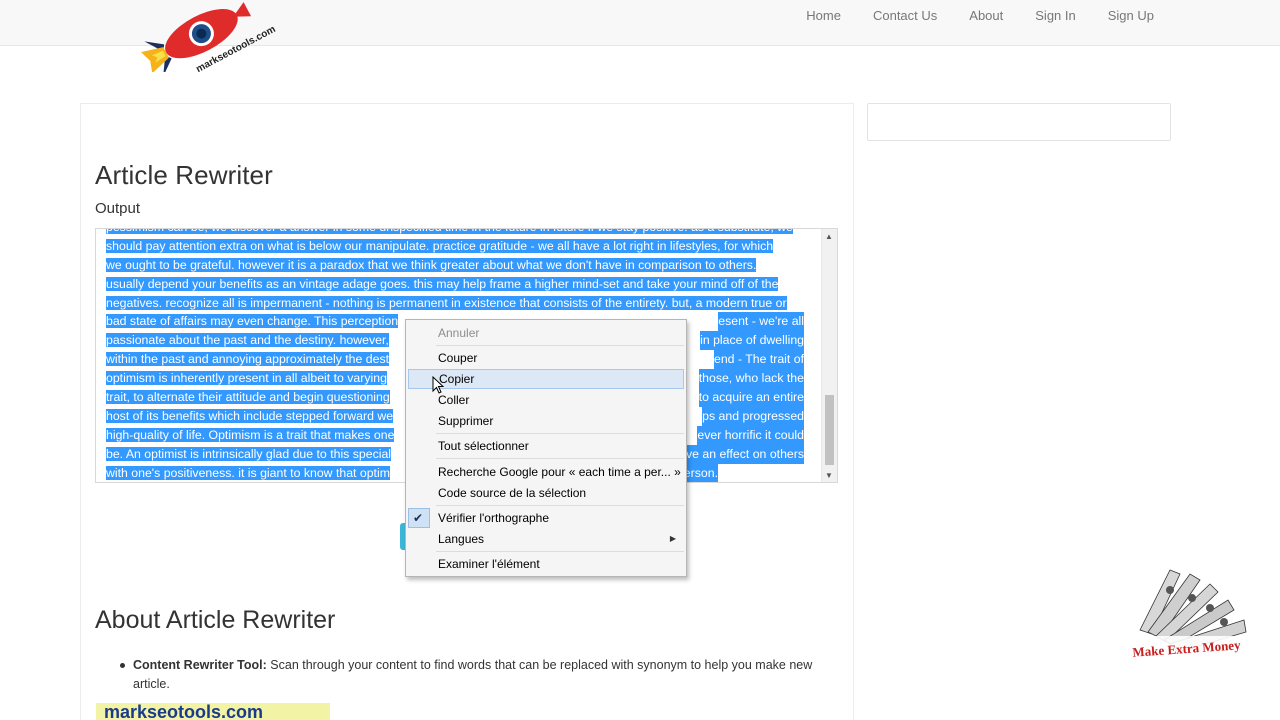 This screenshot has height=720, width=1280. What do you see at coordinates (546, 539) in the screenshot?
I see `menu-item-languages: Langues ▶` at bounding box center [546, 539].